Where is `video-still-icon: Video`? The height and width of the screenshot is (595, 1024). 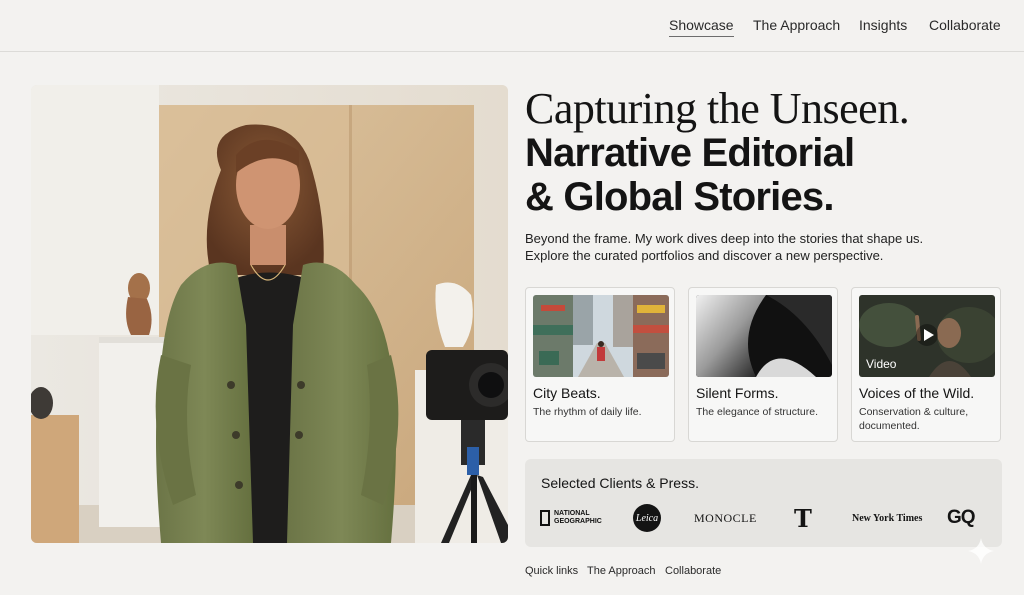
video-still-icon: Video is located at coordinates (927, 336).